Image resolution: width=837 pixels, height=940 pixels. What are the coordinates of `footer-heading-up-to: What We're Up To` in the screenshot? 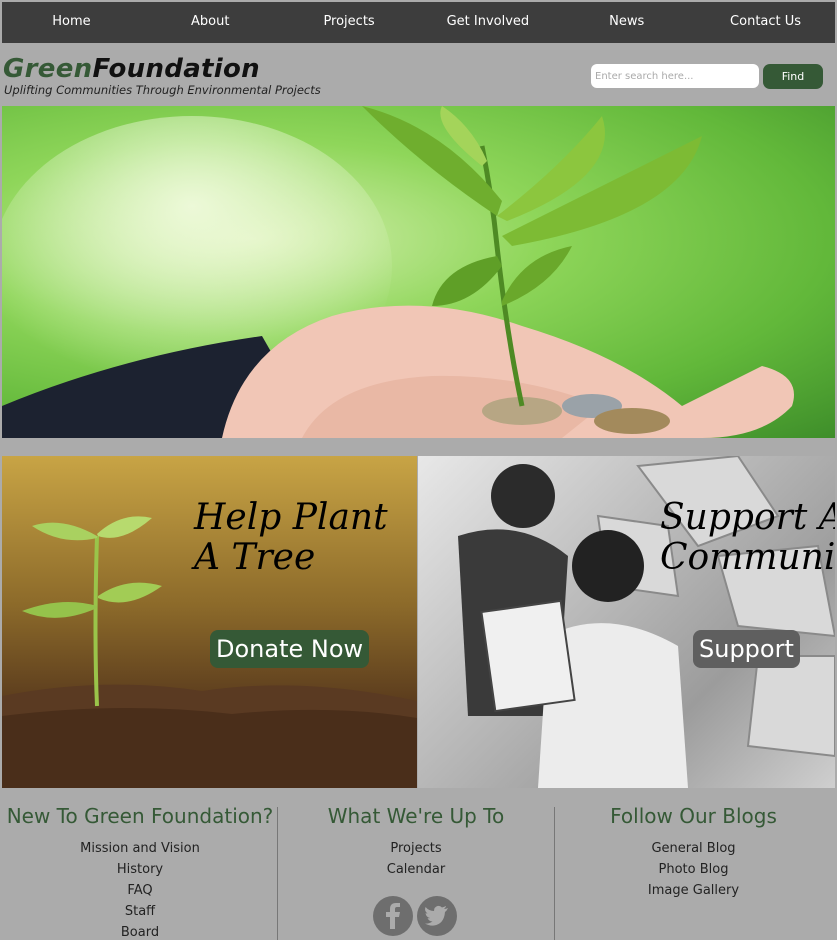 It's located at (416, 816).